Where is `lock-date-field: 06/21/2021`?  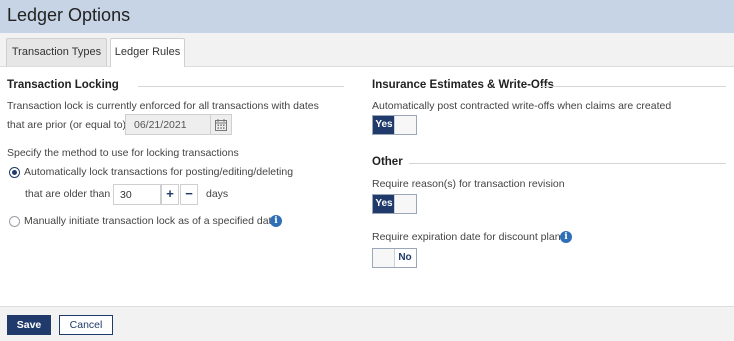 lock-date-field: 06/21/2021 is located at coordinates (178, 124).